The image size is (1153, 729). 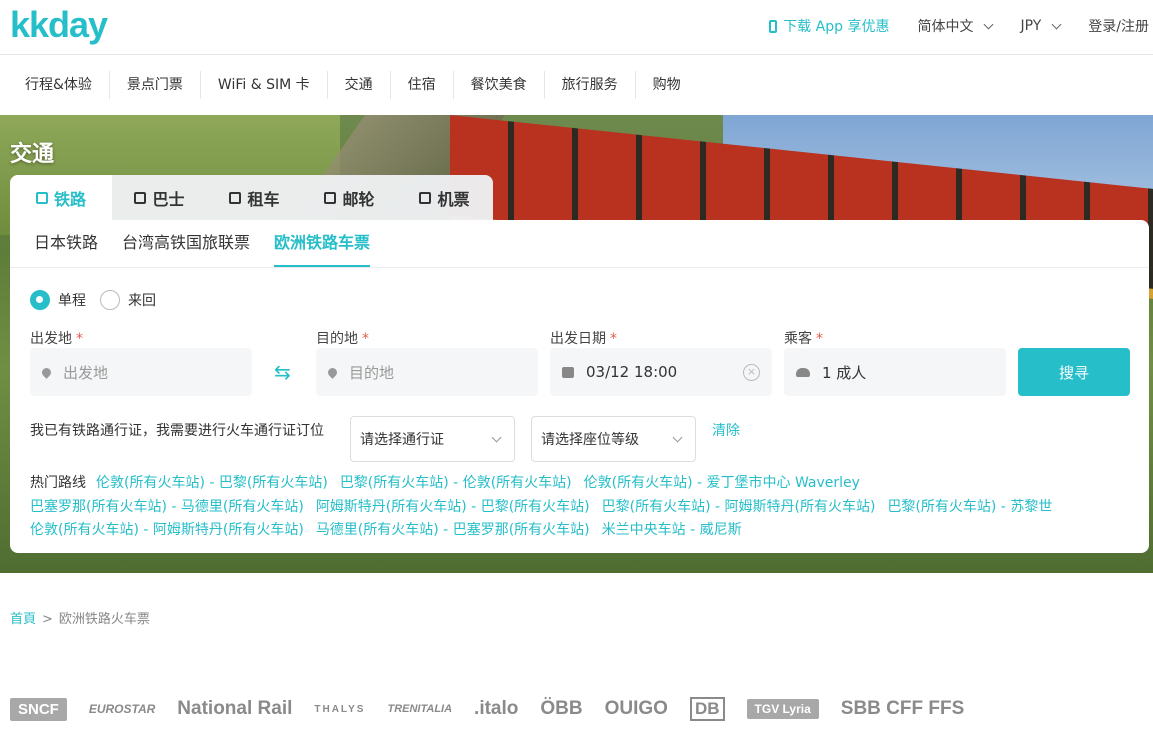 I want to click on tab-bus: 巴士, so click(x=159, y=197).